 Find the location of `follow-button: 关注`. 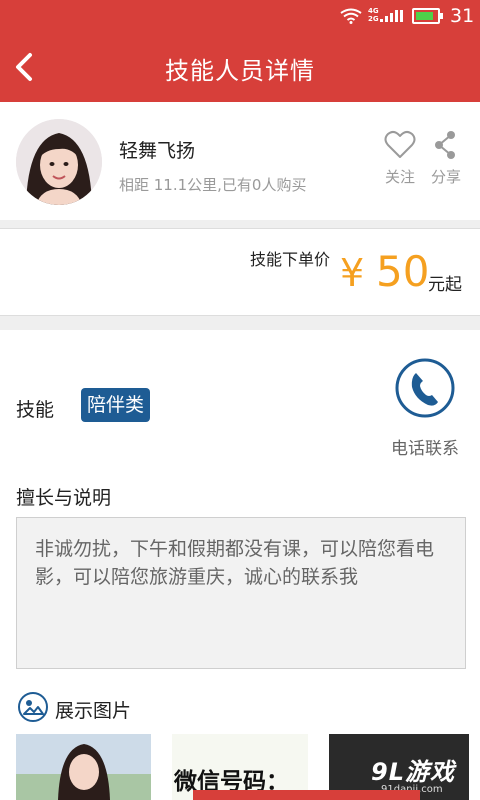

follow-button: 关注 is located at coordinates (400, 158).